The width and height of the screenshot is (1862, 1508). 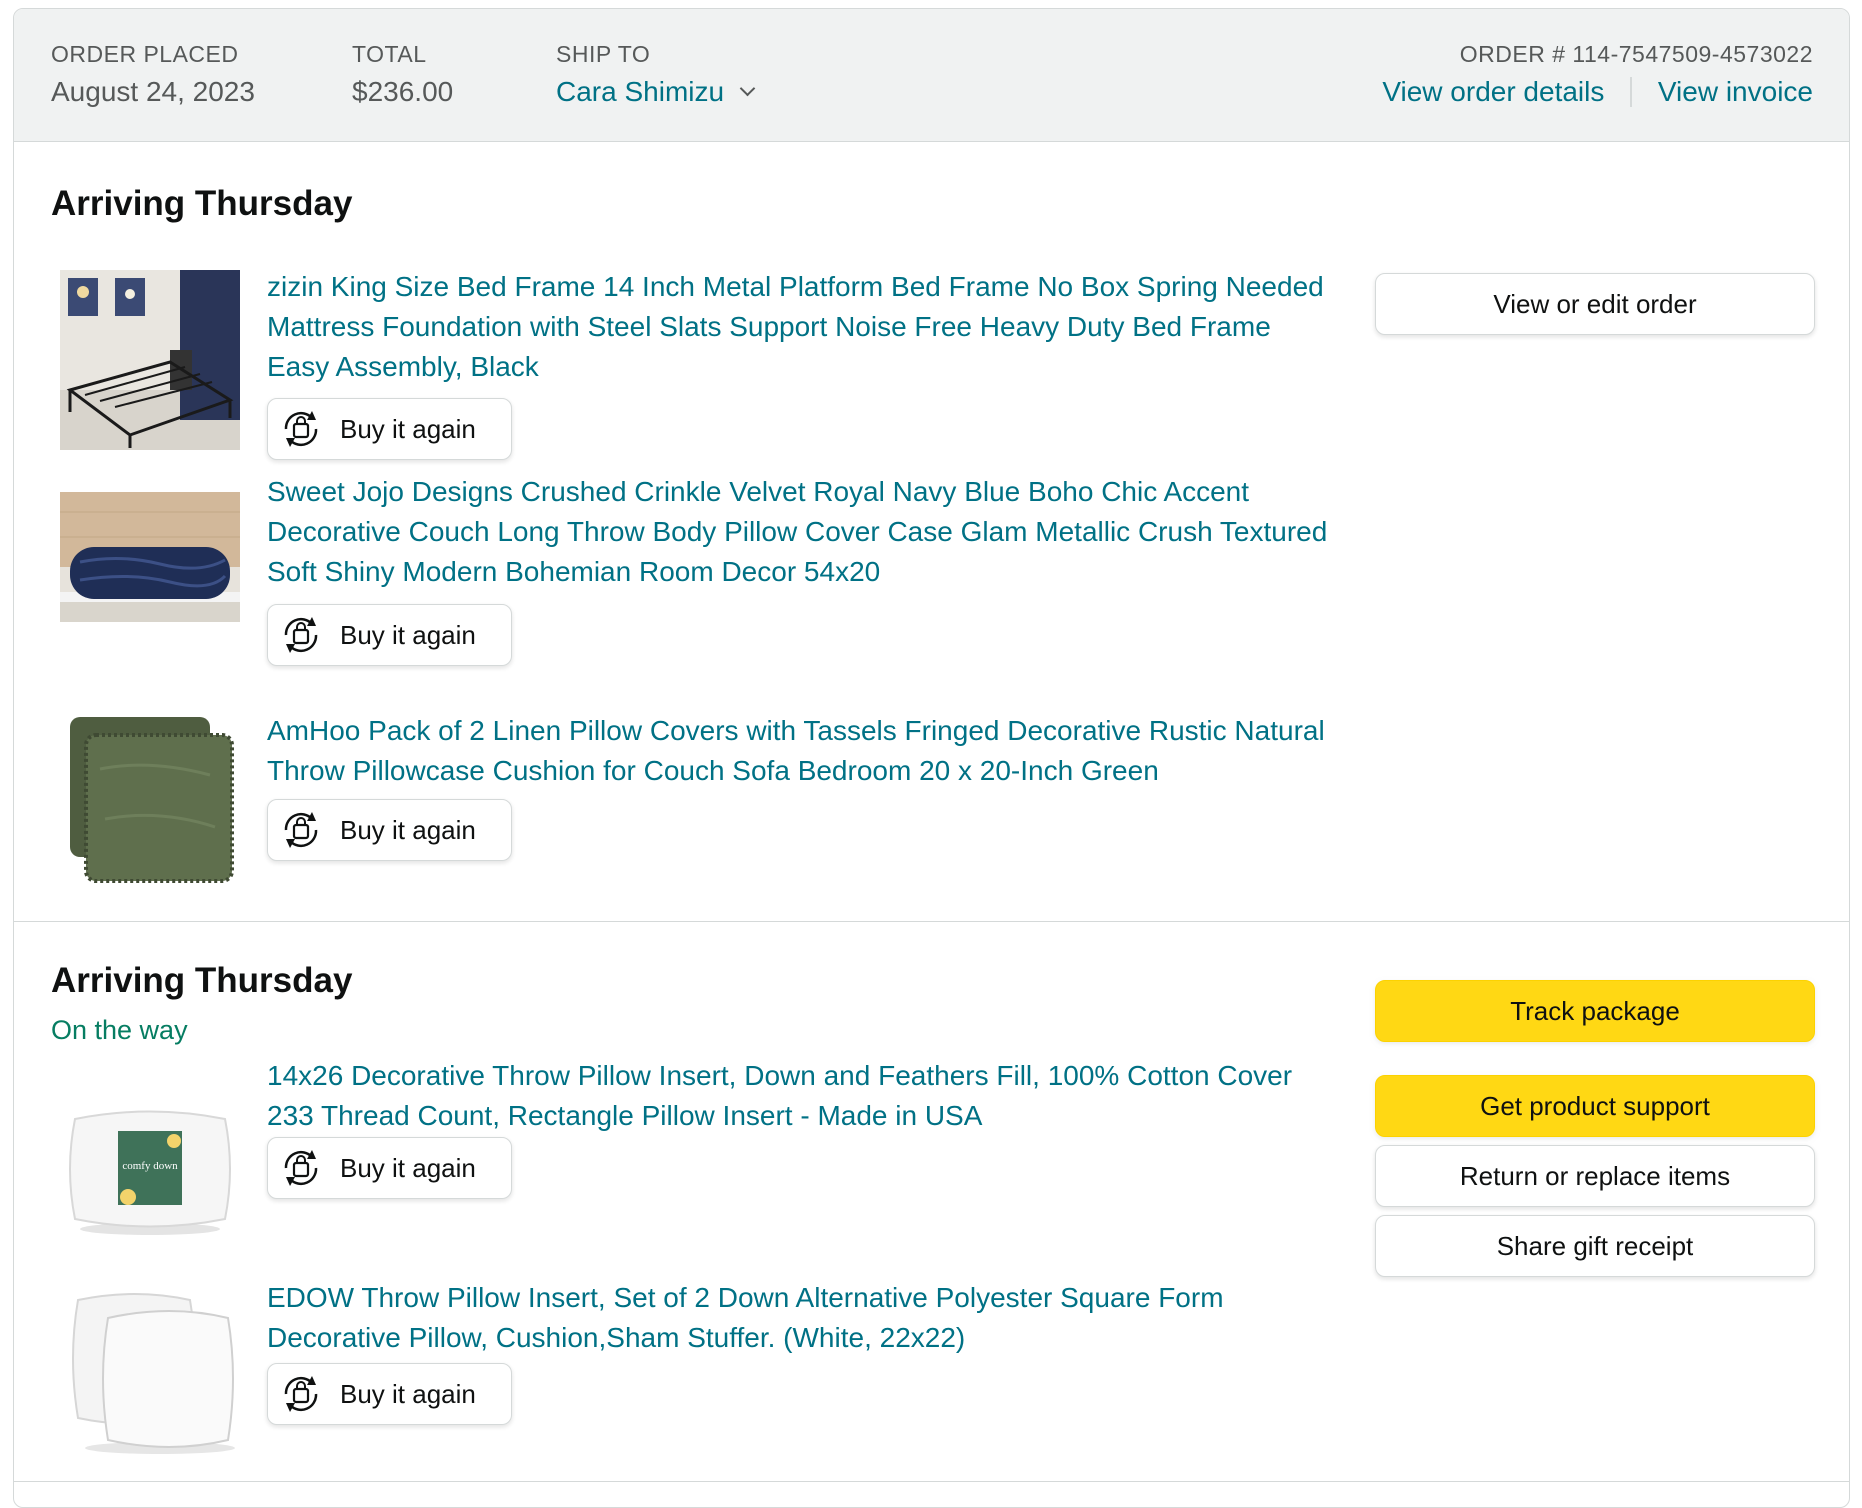 What do you see at coordinates (403, 91) in the screenshot?
I see `order-total-value: $236.00` at bounding box center [403, 91].